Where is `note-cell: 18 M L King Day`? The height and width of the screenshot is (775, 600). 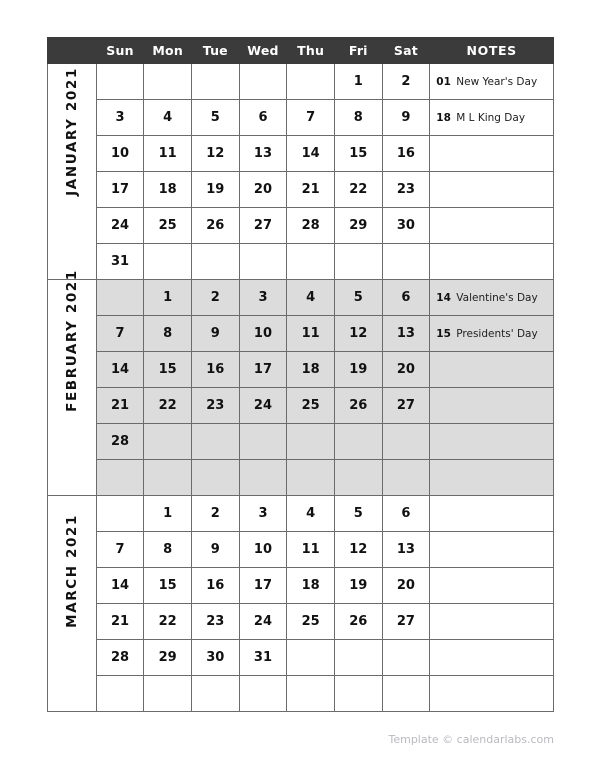 note-cell: 18 M L King Day is located at coordinates (491, 117).